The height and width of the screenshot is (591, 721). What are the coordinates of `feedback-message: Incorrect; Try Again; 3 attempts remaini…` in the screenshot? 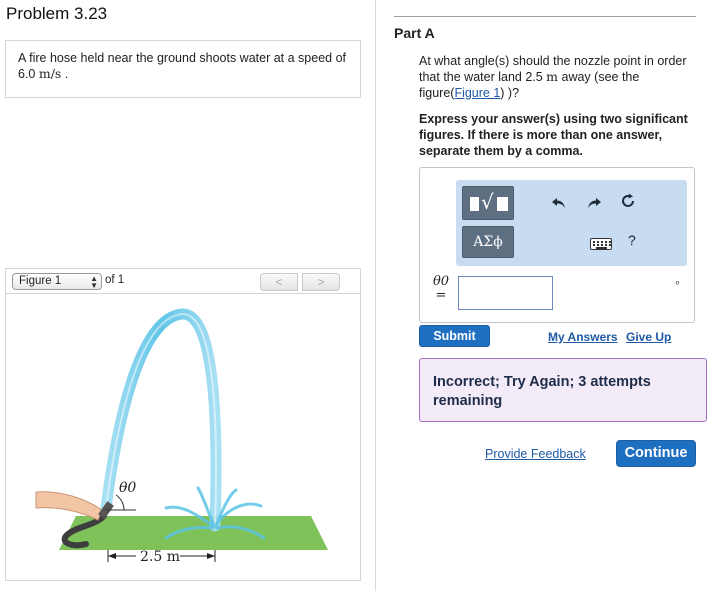 It's located at (563, 390).